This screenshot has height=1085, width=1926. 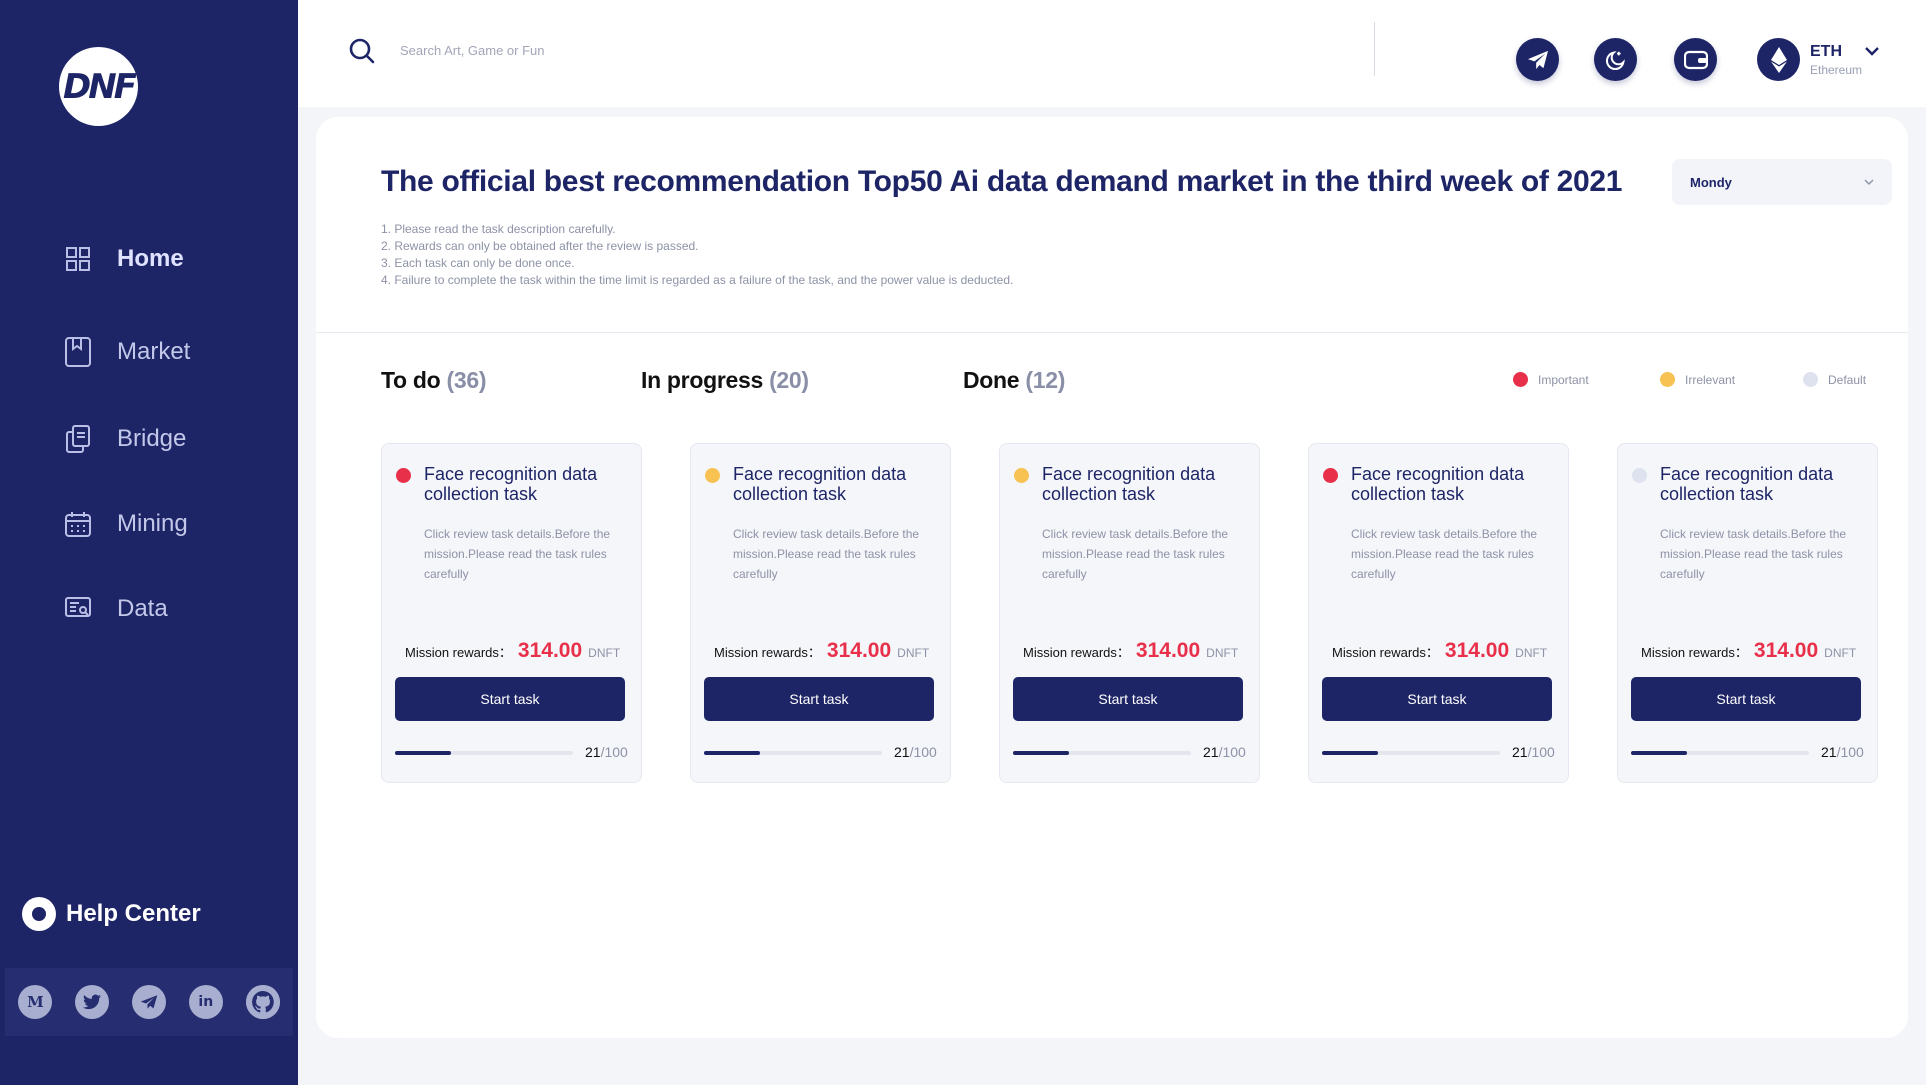 I want to click on sidebar-item-bridge: Bridge, so click(x=125, y=439).